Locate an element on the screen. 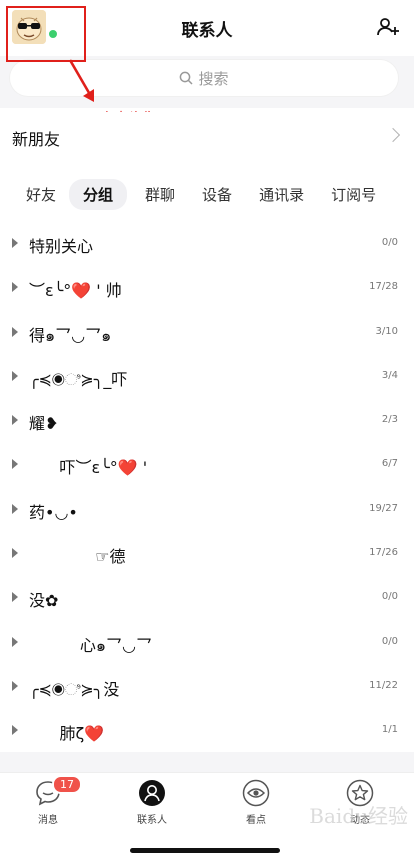  group-count: 2/3 is located at coordinates (389, 420).